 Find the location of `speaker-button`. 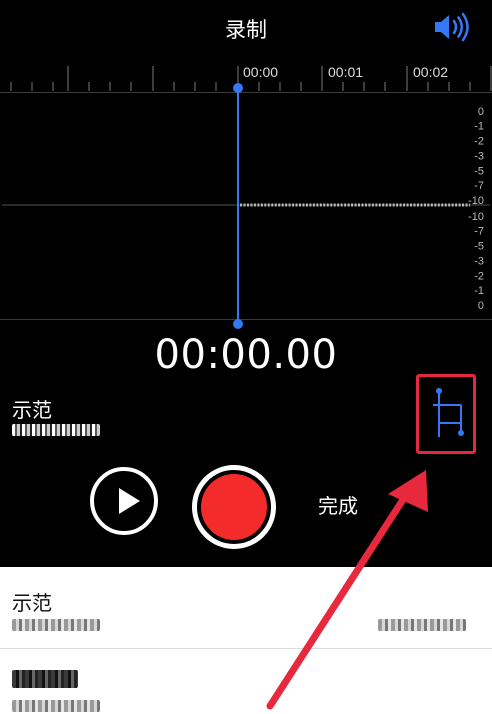

speaker-button is located at coordinates (453, 27).